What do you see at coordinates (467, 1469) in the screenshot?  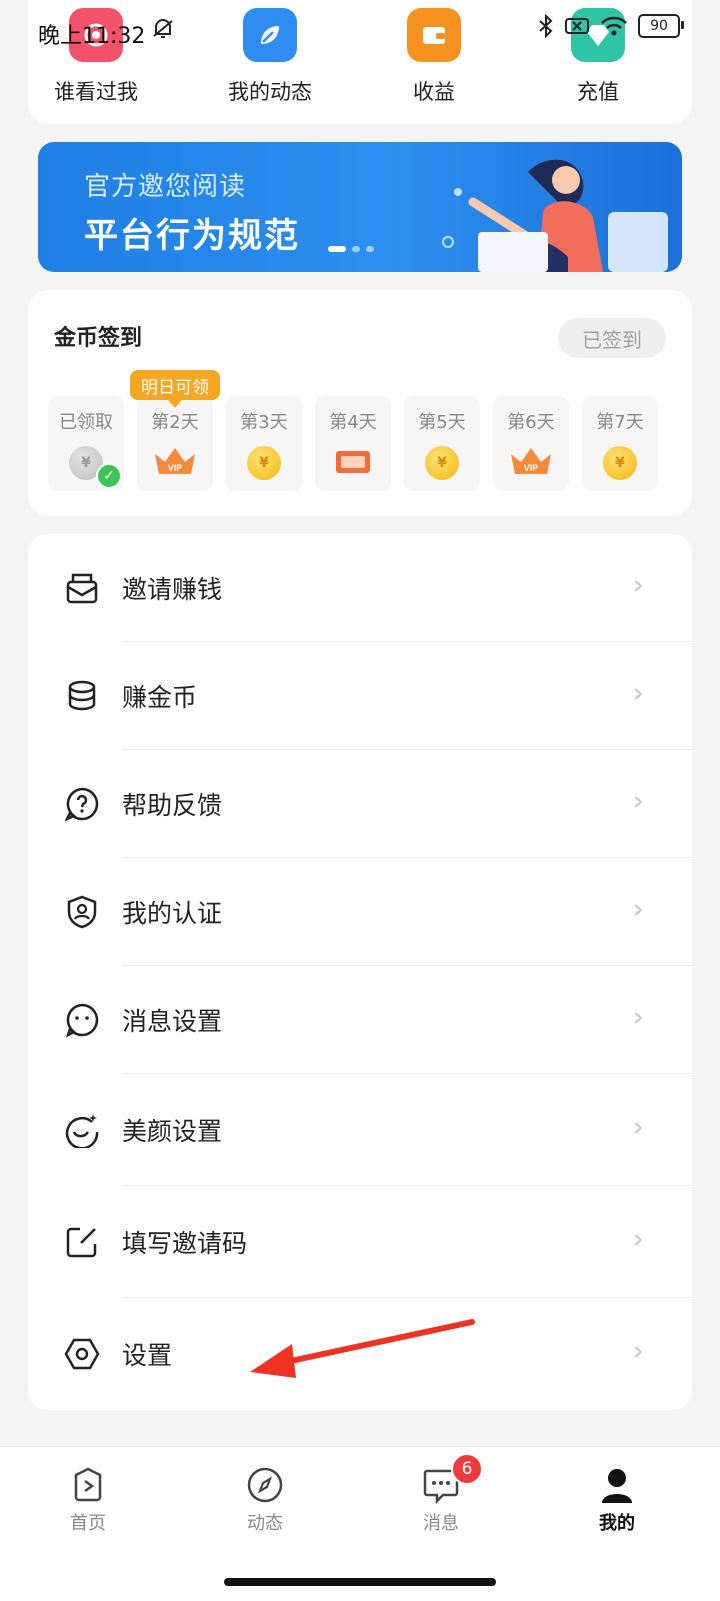 I see `unread-badge: 6` at bounding box center [467, 1469].